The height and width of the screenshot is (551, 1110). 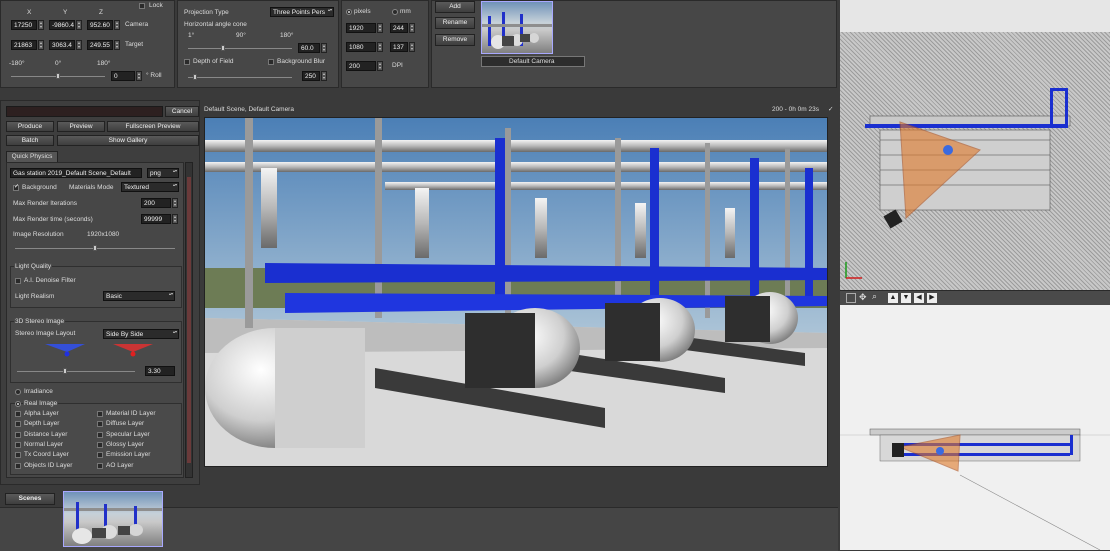 What do you see at coordinates (79, 45) in the screenshot?
I see `target-y-spin` at bounding box center [79, 45].